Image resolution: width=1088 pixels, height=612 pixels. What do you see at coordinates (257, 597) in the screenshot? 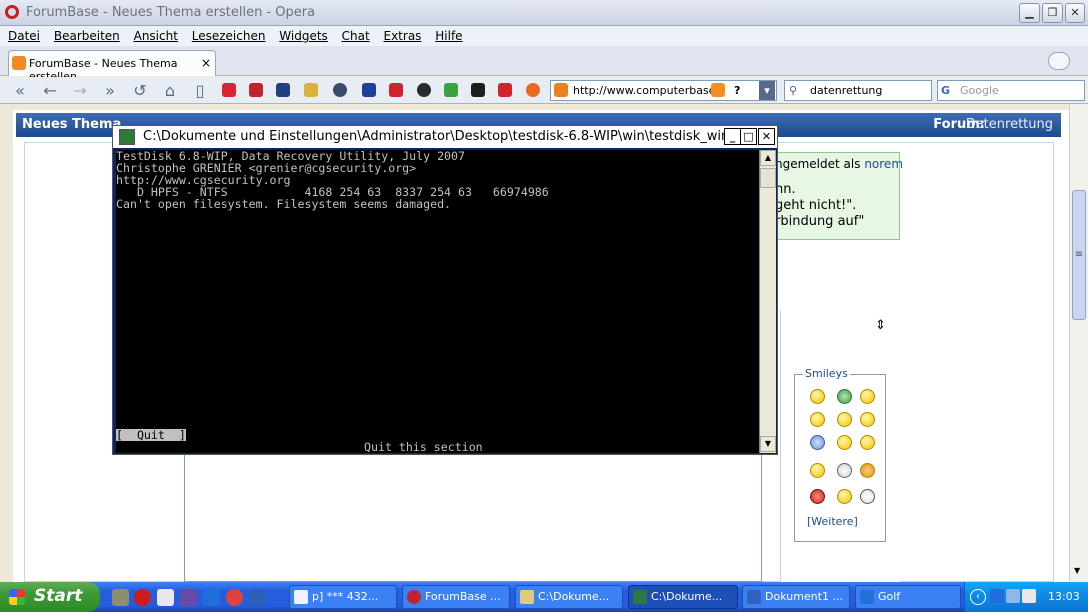
I see `word-quicklaunch-icon` at bounding box center [257, 597].